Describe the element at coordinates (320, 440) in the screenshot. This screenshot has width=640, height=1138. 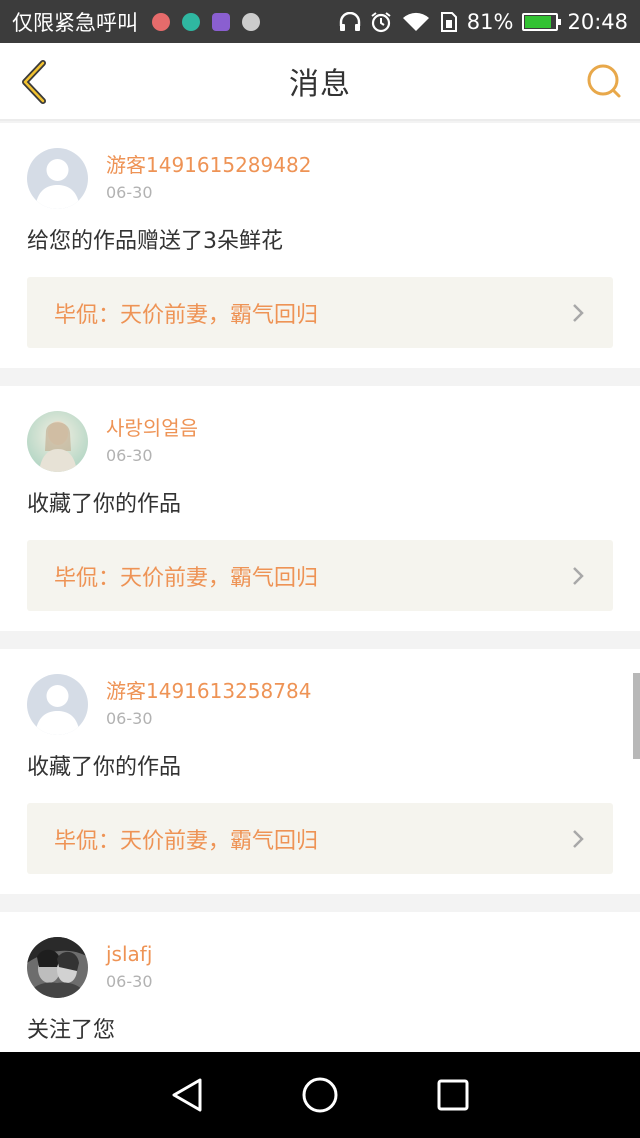
I see `message-header: 사랑의얼음 06-30` at that location.